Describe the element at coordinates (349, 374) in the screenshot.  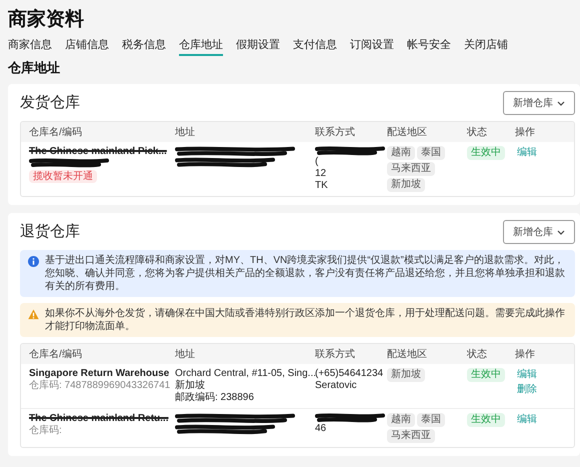
I see `contact-line: (+65)54641234` at that location.